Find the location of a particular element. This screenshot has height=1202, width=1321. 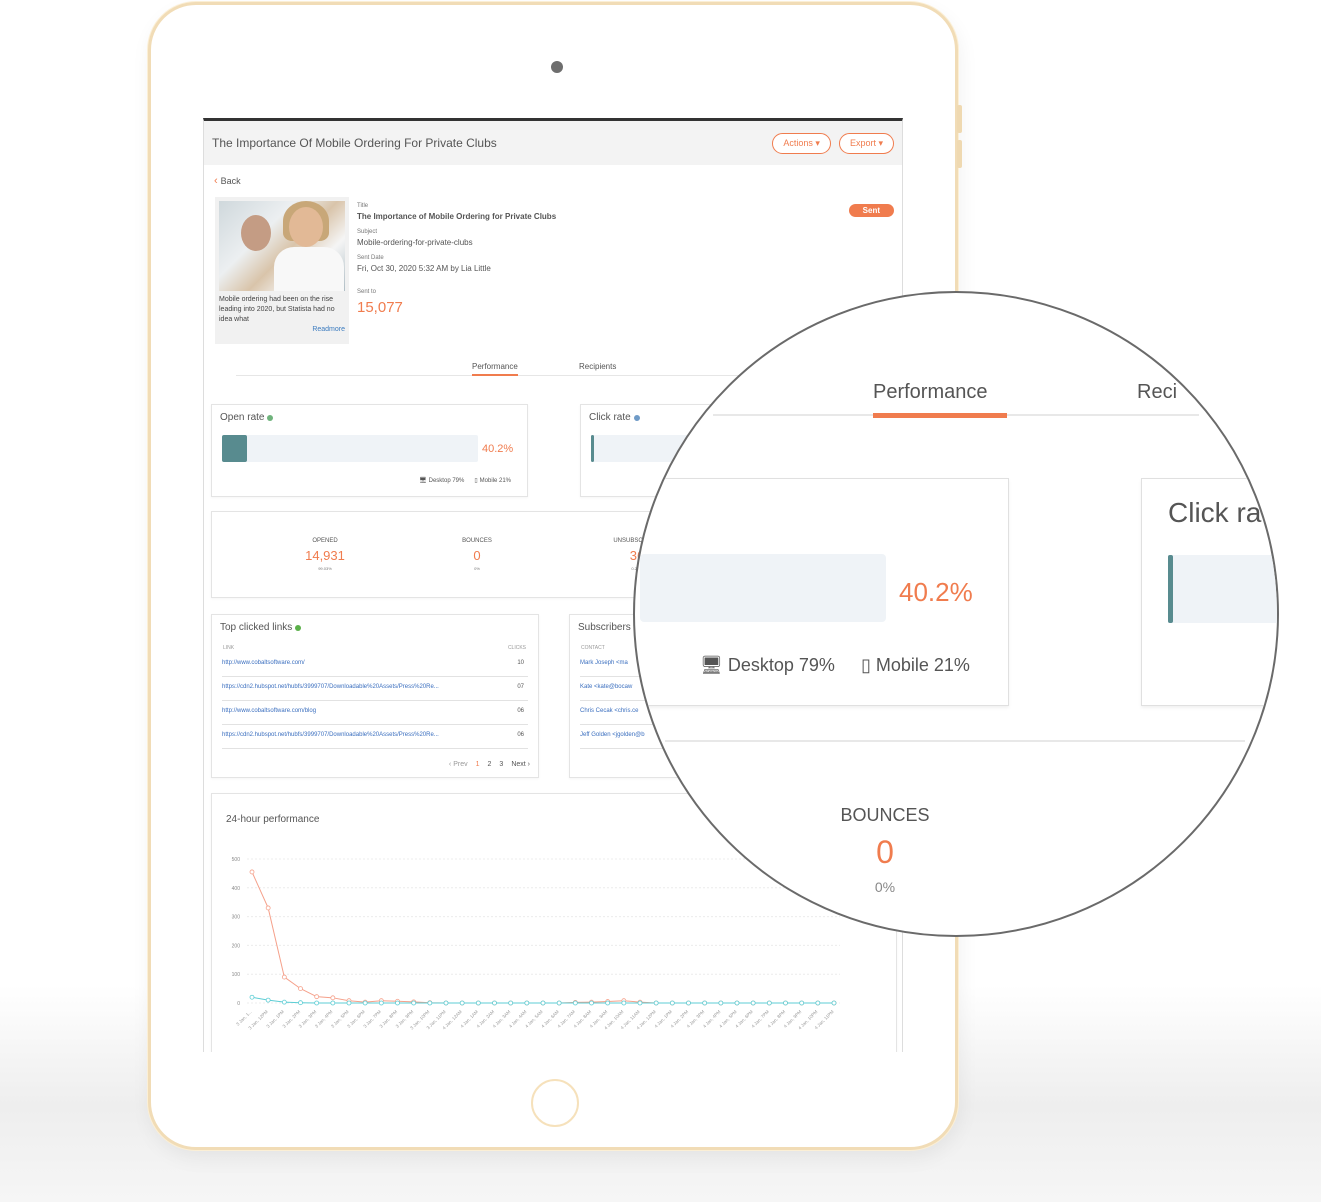

link-url: http://www.cobaltsoftware.com/blog is located at coordinates (269, 711).